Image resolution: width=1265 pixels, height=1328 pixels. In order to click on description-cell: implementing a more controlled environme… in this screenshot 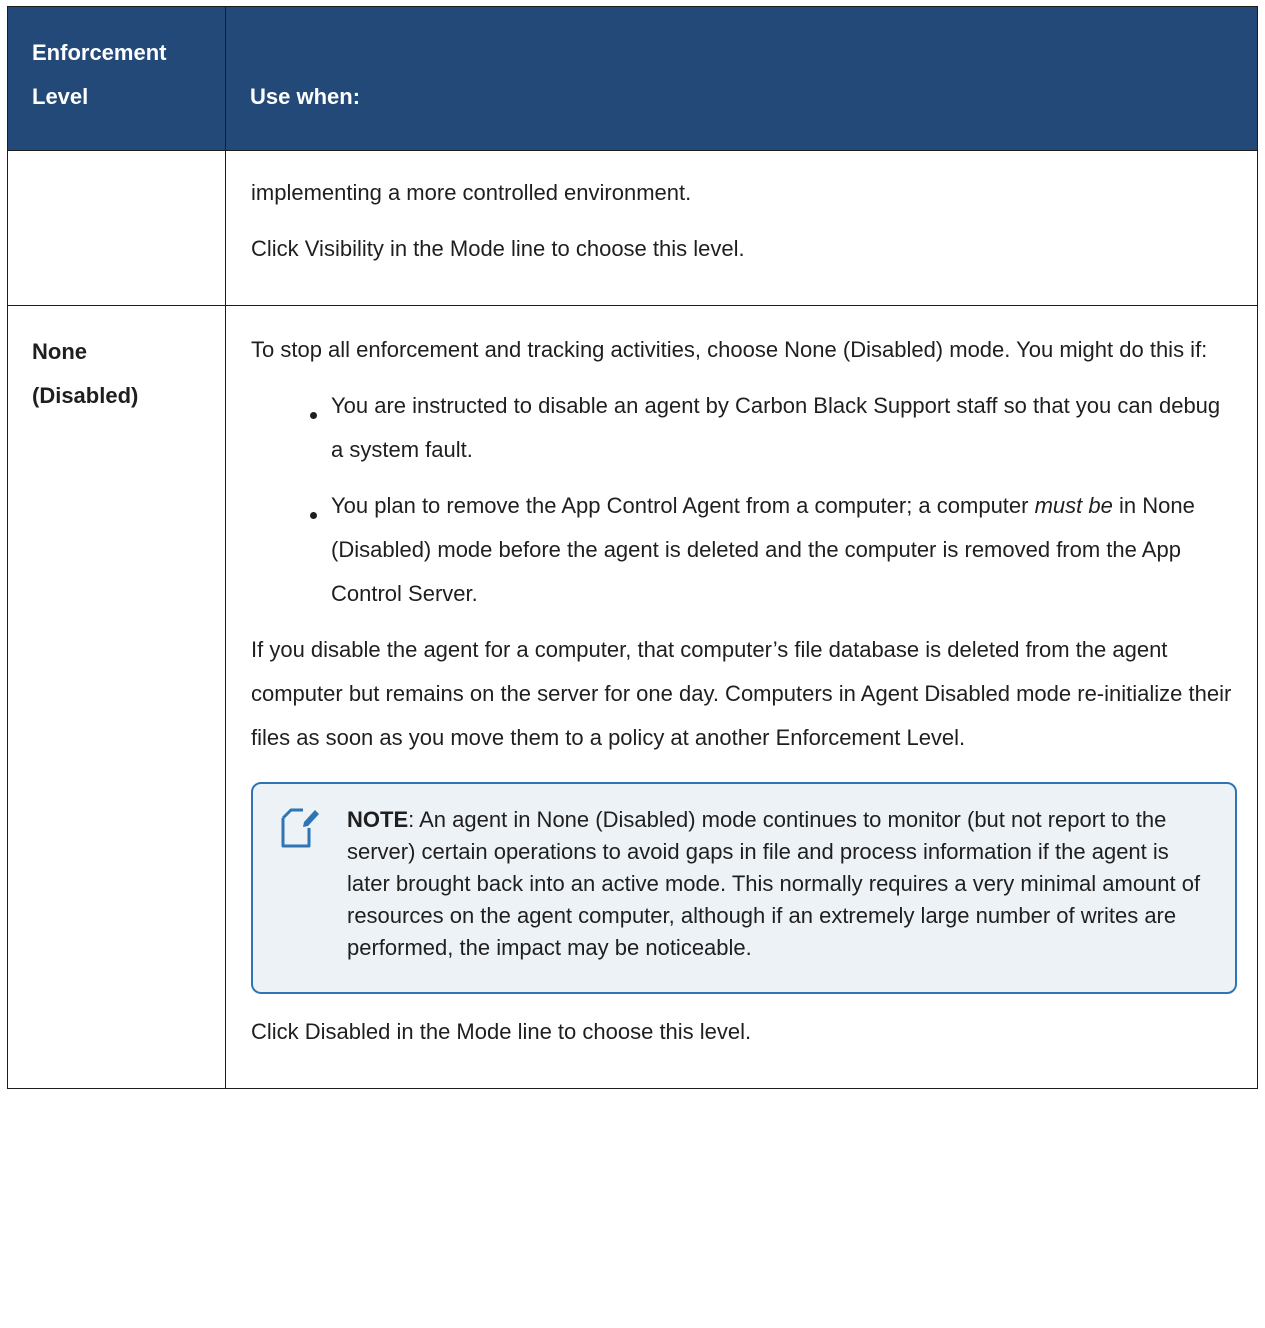, I will do `click(741, 228)`.